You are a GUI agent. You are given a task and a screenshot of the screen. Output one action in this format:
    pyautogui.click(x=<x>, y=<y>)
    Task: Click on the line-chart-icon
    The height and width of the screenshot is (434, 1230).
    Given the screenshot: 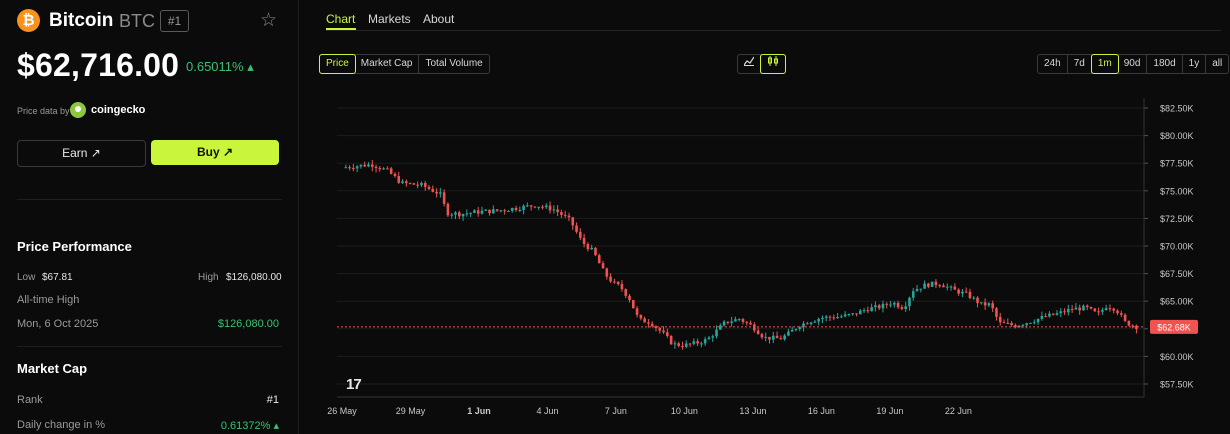 What is the action you would take?
    pyautogui.click(x=749, y=64)
    